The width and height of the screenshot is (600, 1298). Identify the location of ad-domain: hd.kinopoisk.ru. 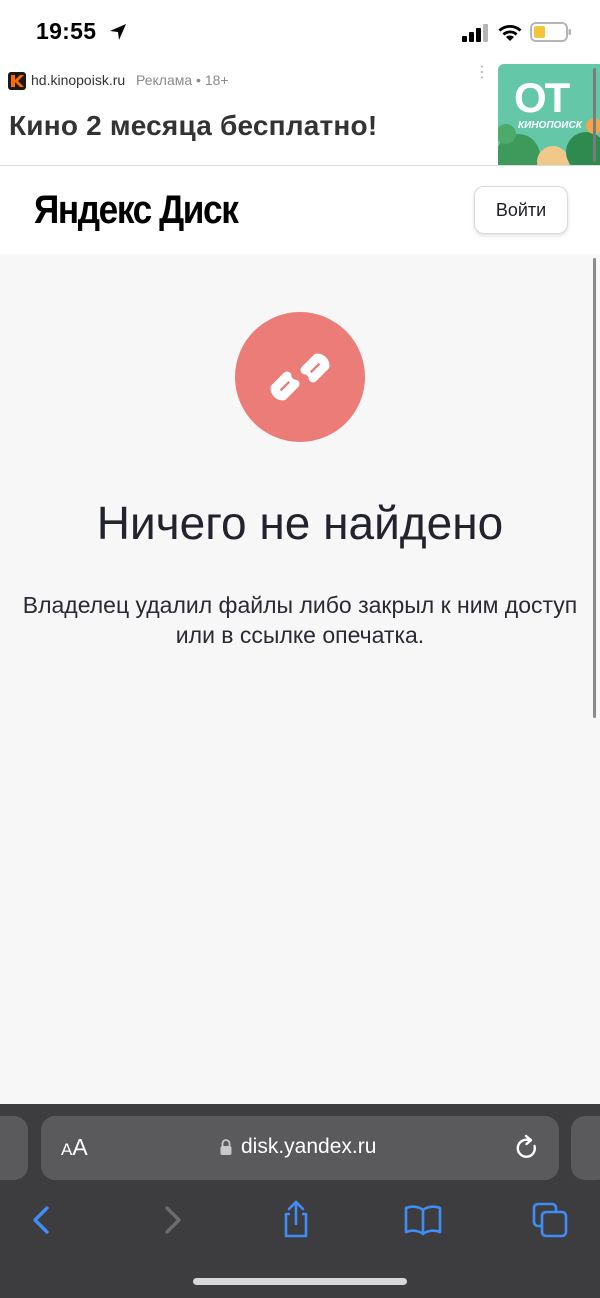
(78, 80).